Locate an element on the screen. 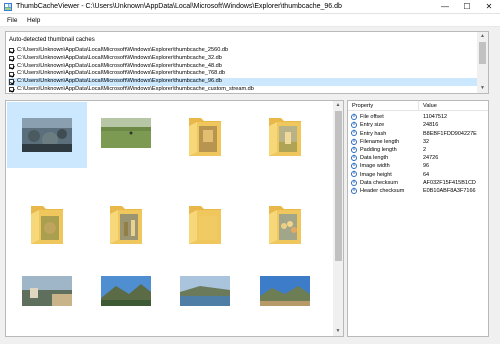 This screenshot has width=500, height=344. thumbnail-scrollbar: ▲ ▼ is located at coordinates (338, 218).